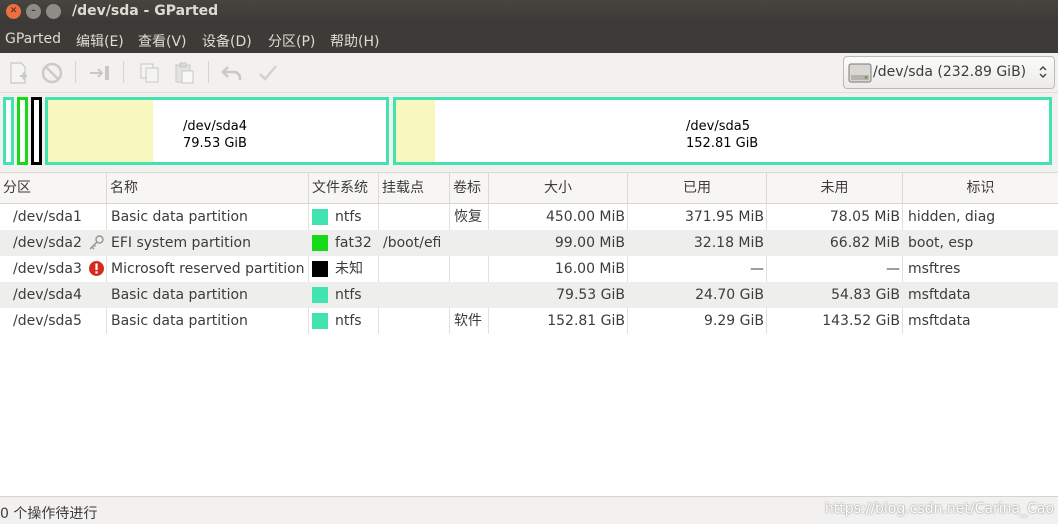 This screenshot has width=1058, height=524. What do you see at coordinates (47, 269) in the screenshot?
I see `cell-partition: /dev/sda3` at bounding box center [47, 269].